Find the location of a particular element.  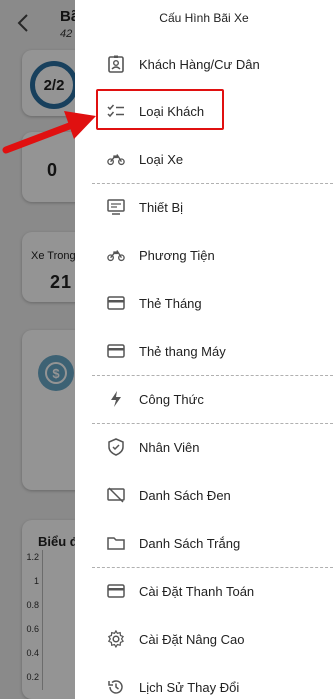

menu-item-label: Cài Đặt Nâng Cao is located at coordinates (192, 639).